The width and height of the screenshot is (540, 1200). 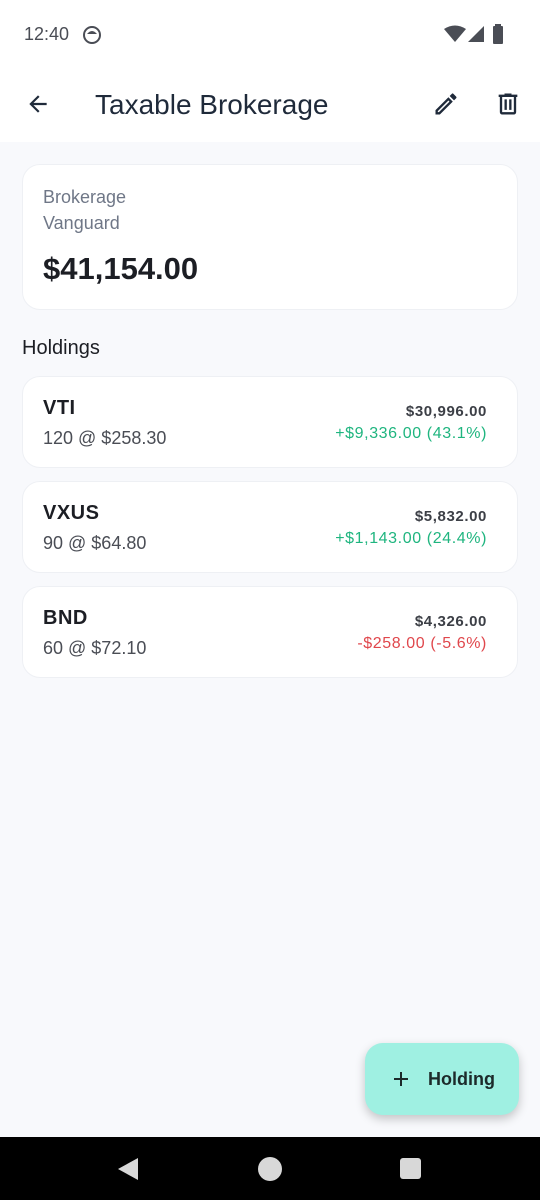 What do you see at coordinates (498, 34) in the screenshot?
I see `battery-icon` at bounding box center [498, 34].